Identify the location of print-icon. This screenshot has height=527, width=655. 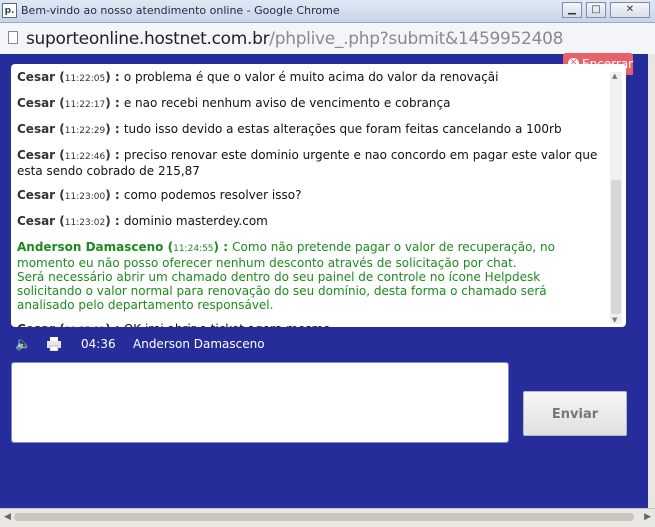
(54, 344).